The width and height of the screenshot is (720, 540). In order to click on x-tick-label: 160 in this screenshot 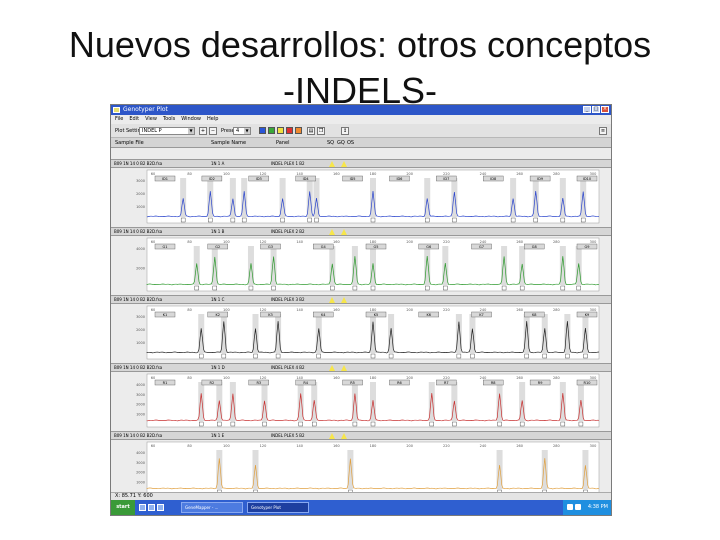, I will do `click(336, 446)`.